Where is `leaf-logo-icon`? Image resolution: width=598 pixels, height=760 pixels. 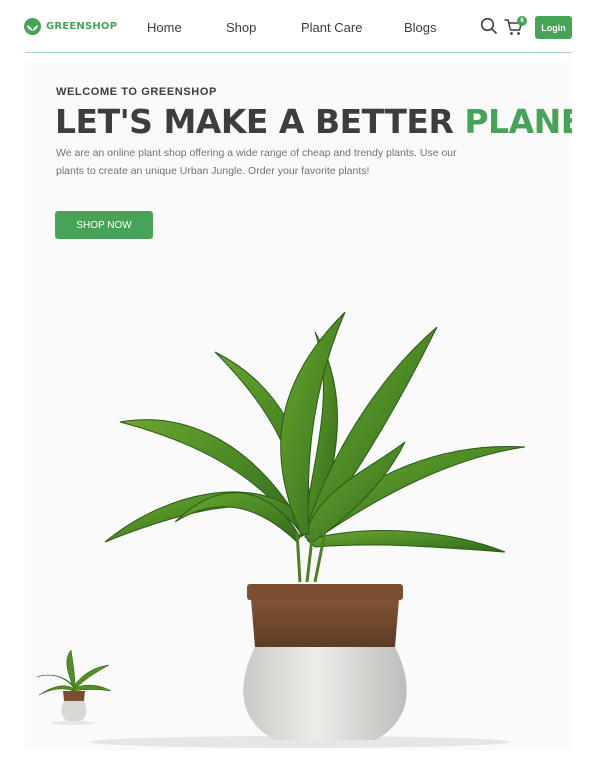
leaf-logo-icon is located at coordinates (32, 26).